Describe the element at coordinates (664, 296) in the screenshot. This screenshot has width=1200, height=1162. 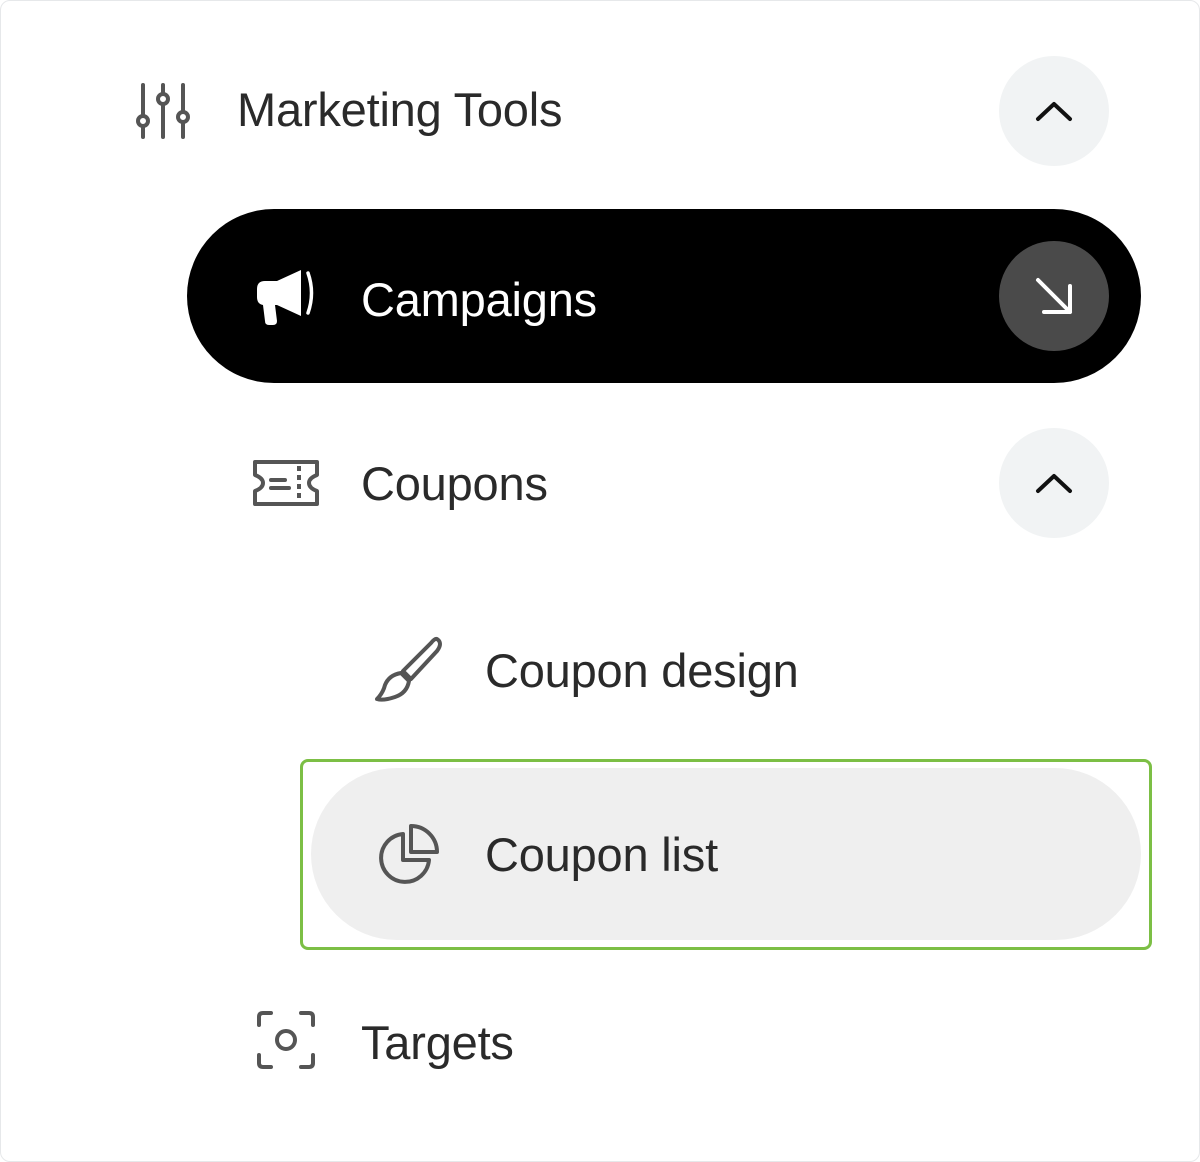
I see `menu-item-campaigns: Campaigns` at that location.